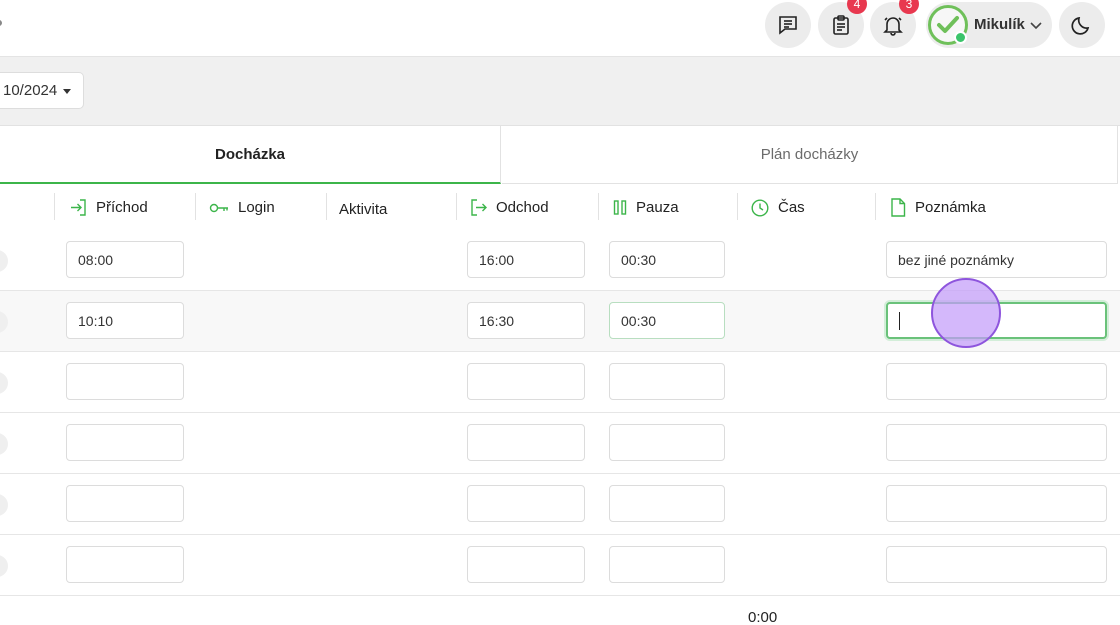 The height and width of the screenshot is (625, 1120). I want to click on column-odchod: Odchod, so click(509, 207).